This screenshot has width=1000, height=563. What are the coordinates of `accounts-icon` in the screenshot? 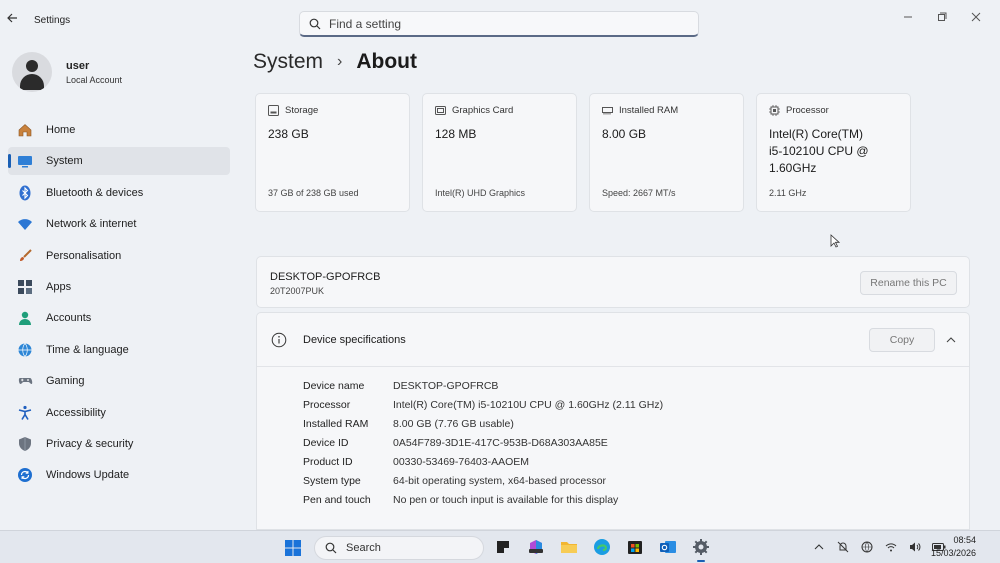 It's located at (25, 319).